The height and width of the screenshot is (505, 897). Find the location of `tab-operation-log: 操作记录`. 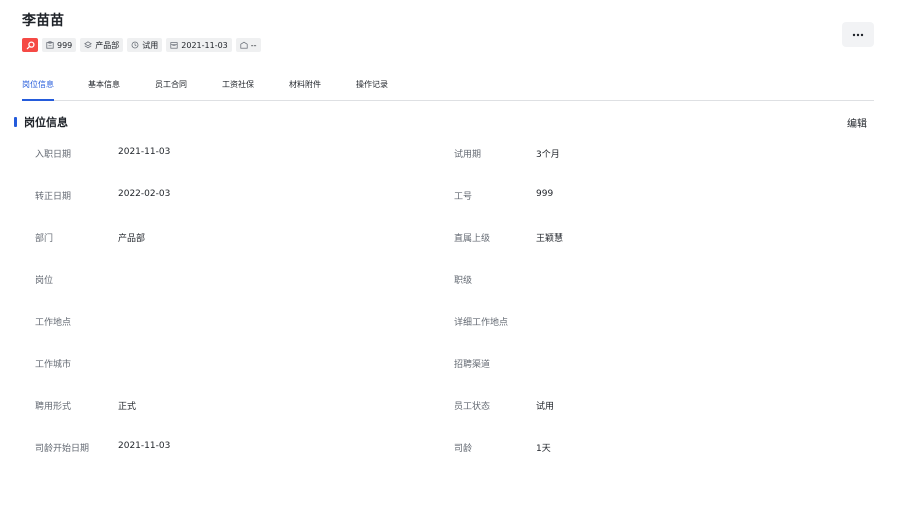

tab-operation-log: 操作记录 is located at coordinates (372, 84).